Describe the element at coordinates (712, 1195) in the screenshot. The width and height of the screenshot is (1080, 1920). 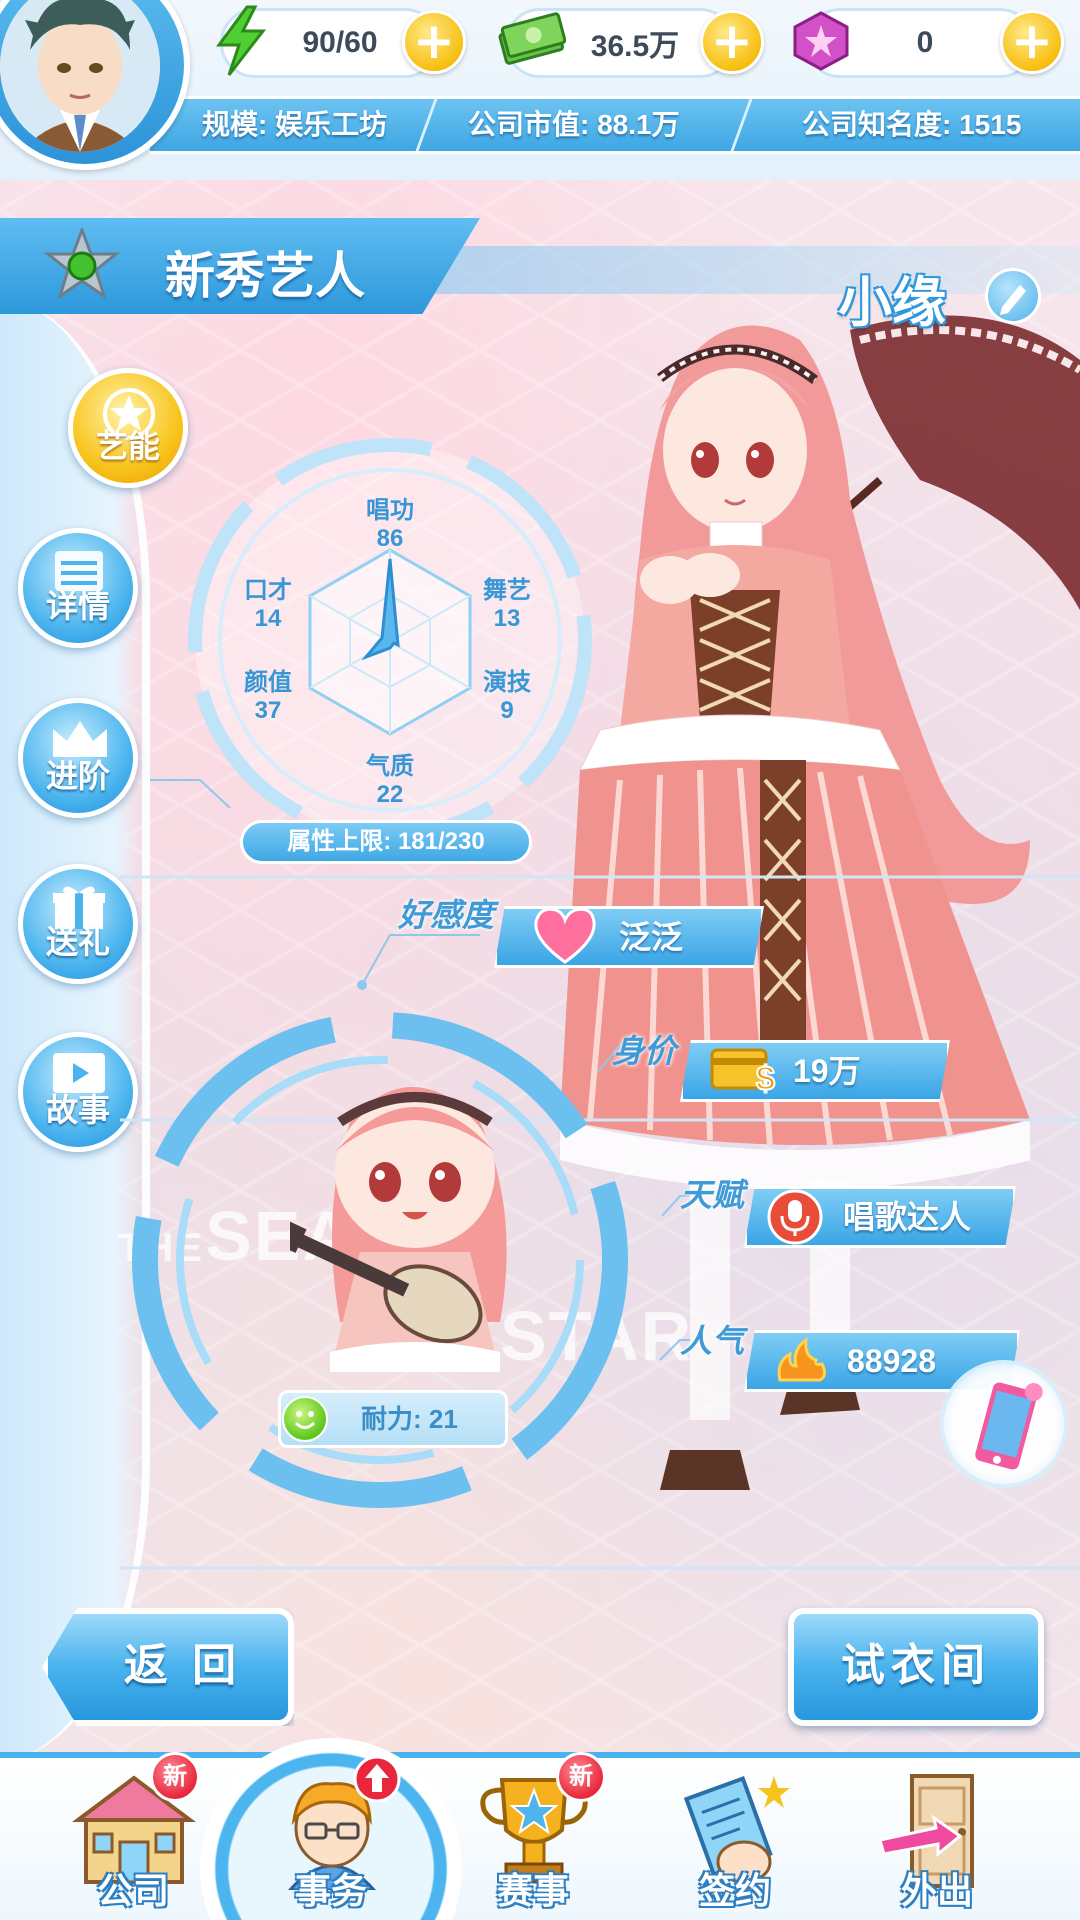
I see `talent-label: 天赋` at that location.